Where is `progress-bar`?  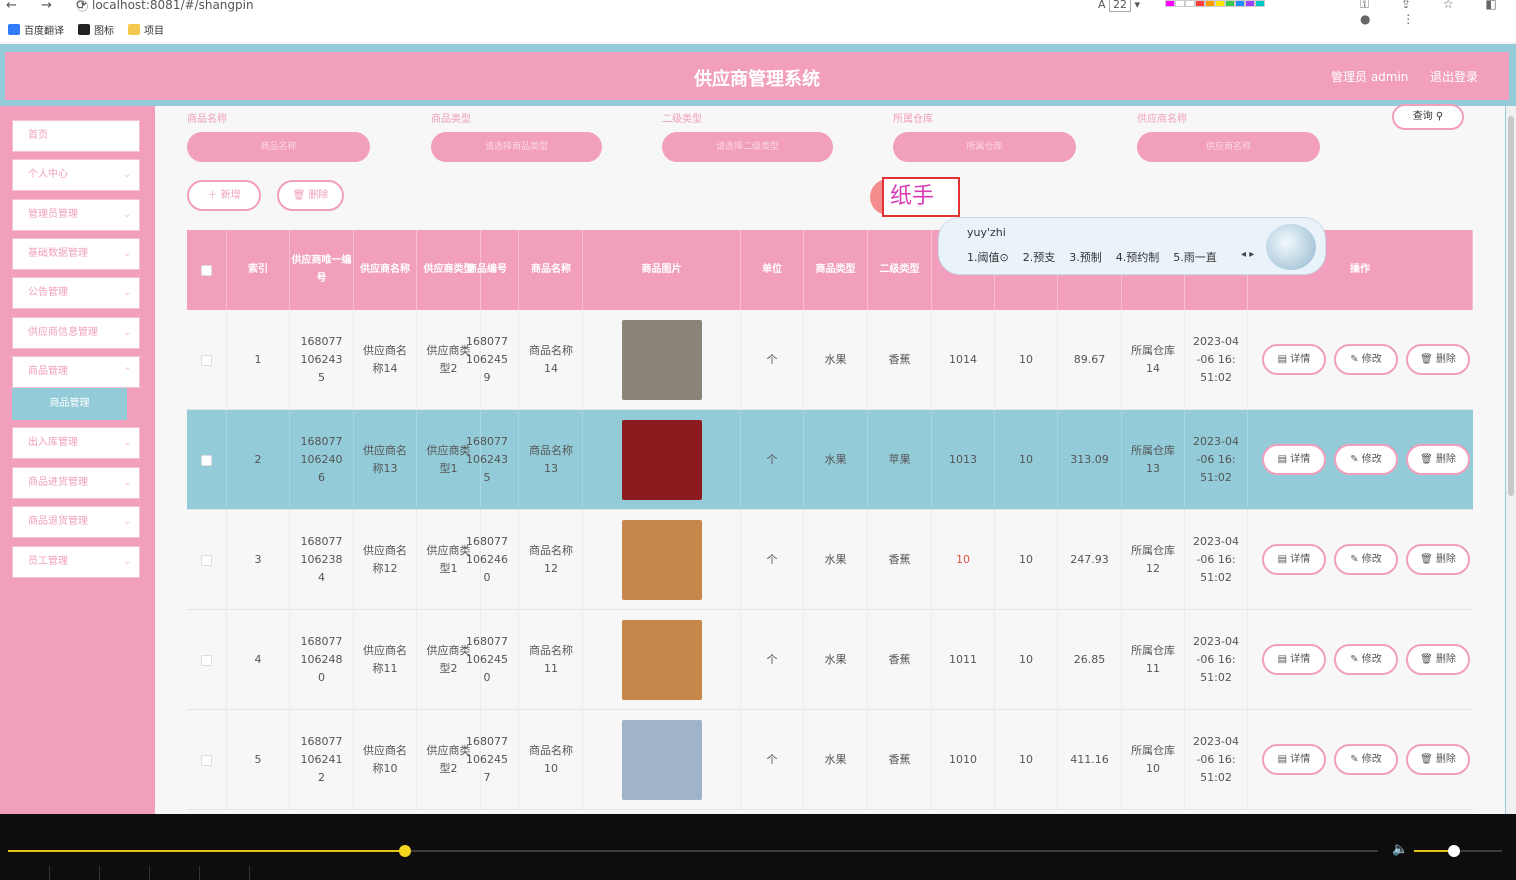 progress-bar is located at coordinates (693, 851).